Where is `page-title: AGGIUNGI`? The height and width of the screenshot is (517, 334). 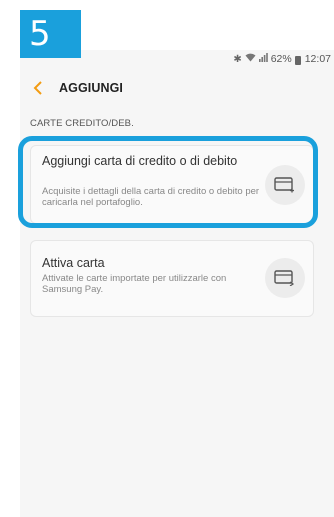
page-title: AGGIUNGI is located at coordinates (91, 88).